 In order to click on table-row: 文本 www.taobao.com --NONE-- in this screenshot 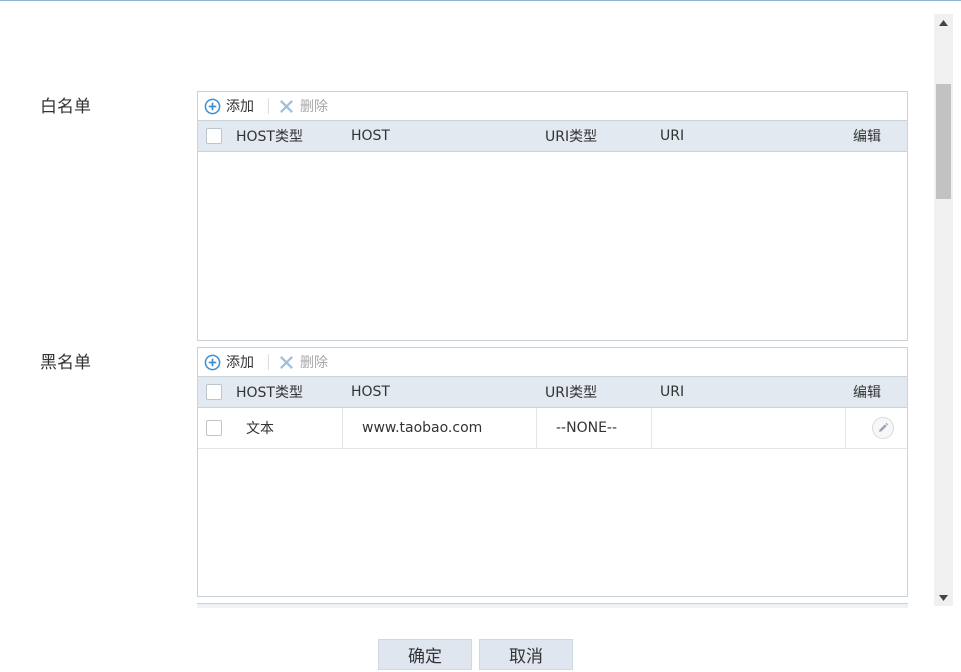, I will do `click(552, 428)`.